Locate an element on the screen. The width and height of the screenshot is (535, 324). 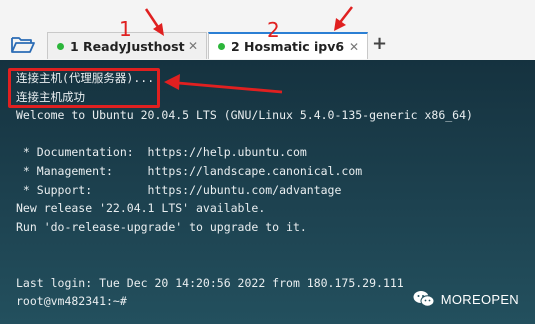
terminal-prompt: root@vm482341:~# is located at coordinates (244, 301).